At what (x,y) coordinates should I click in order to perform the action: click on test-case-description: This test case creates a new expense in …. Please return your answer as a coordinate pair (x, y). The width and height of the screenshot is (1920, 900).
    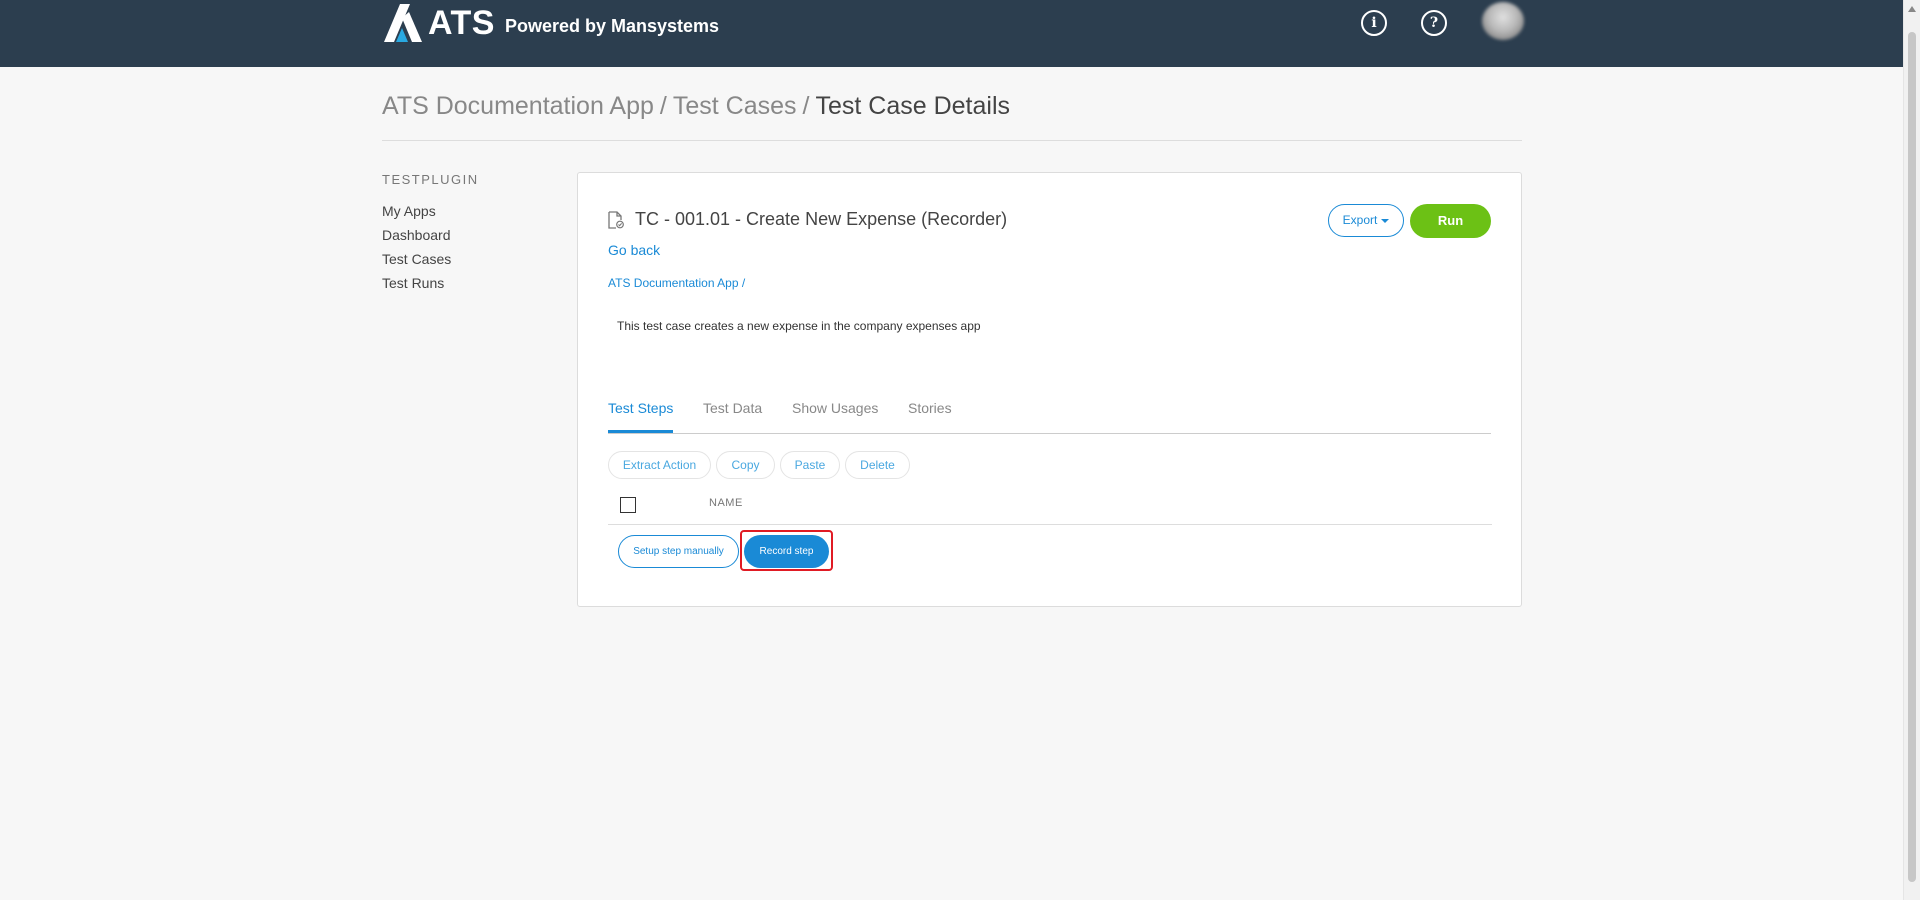
    Looking at the image, I should click on (799, 326).